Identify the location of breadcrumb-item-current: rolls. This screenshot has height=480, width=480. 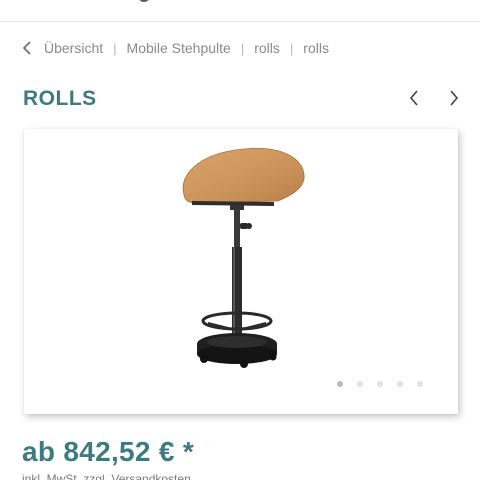
(316, 48).